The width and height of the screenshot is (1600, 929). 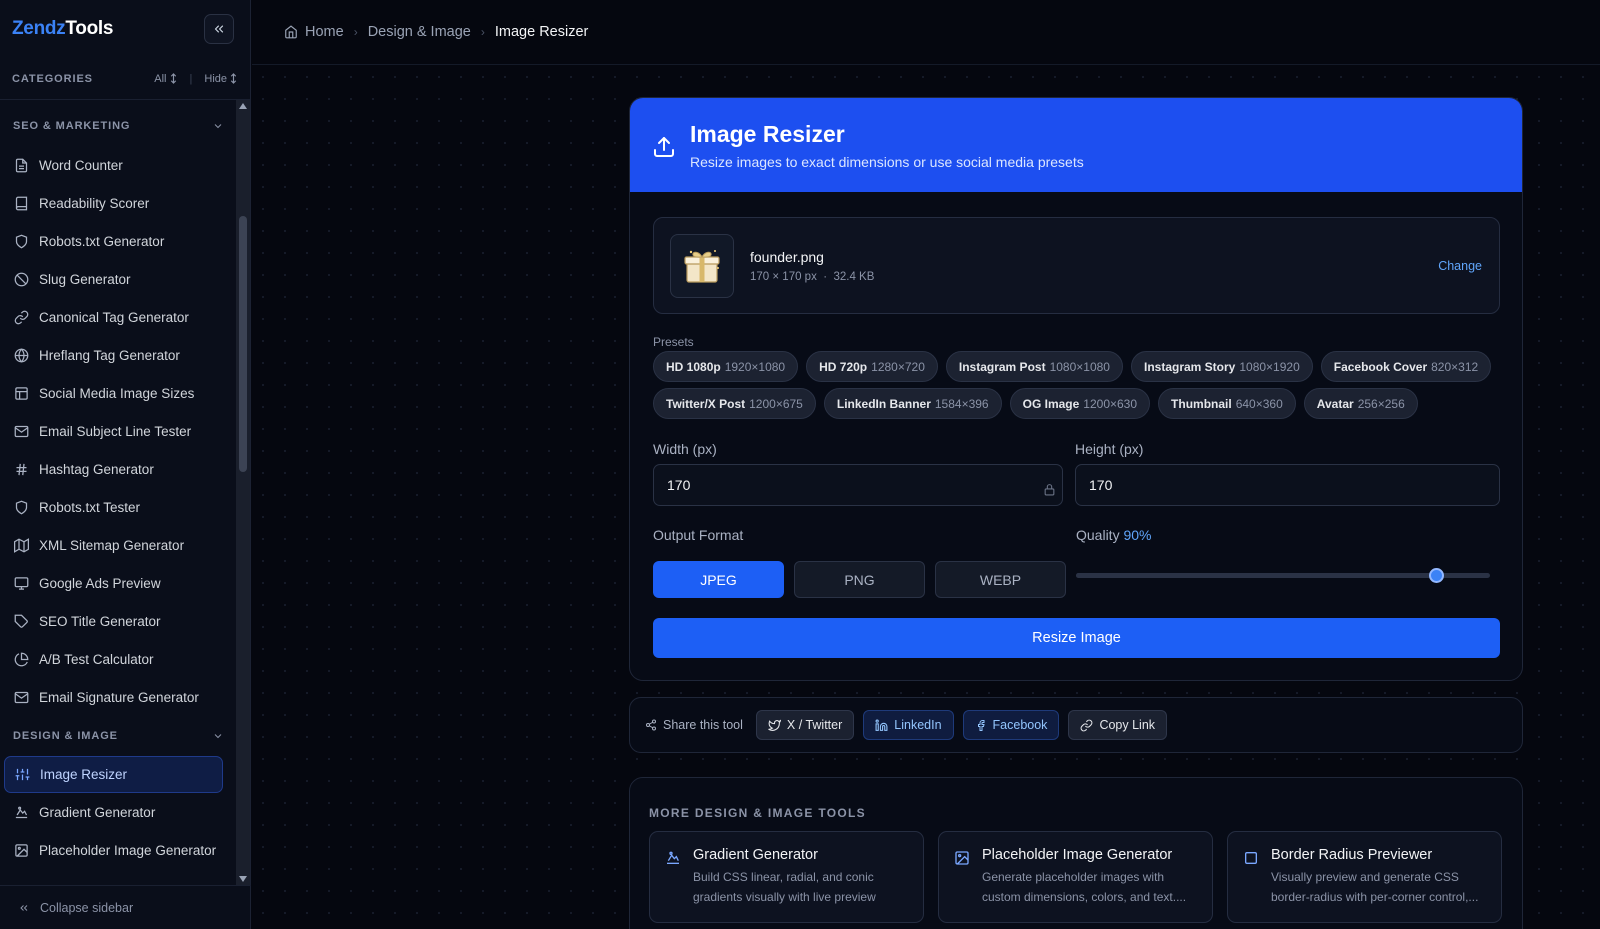 What do you see at coordinates (859, 579) in the screenshot?
I see `format-png-button: PNG` at bounding box center [859, 579].